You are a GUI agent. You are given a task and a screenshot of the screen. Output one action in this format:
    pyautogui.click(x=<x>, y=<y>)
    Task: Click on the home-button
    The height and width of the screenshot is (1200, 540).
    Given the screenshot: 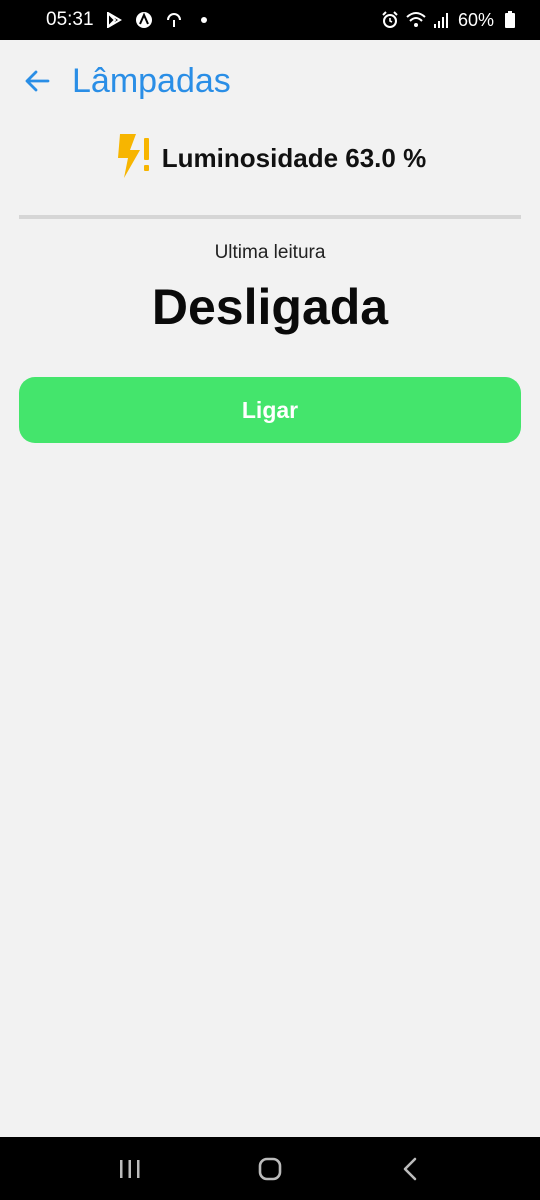 What is the action you would take?
    pyautogui.click(x=270, y=1169)
    